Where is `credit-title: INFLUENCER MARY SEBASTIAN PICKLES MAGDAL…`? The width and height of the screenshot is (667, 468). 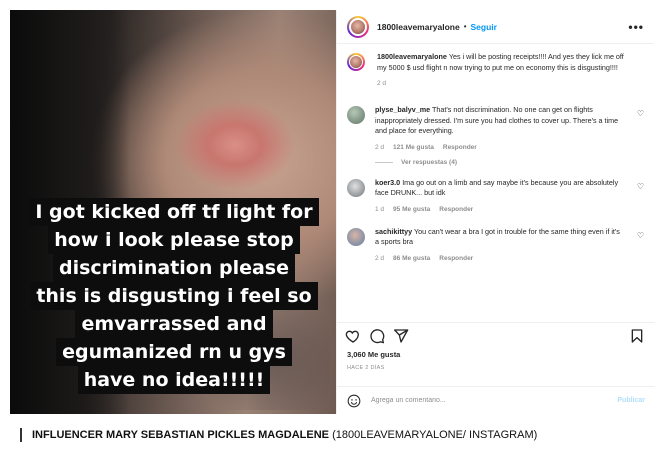 credit-title: INFLUENCER MARY SEBASTIAN PICKLES MAGDAL… is located at coordinates (181, 435).